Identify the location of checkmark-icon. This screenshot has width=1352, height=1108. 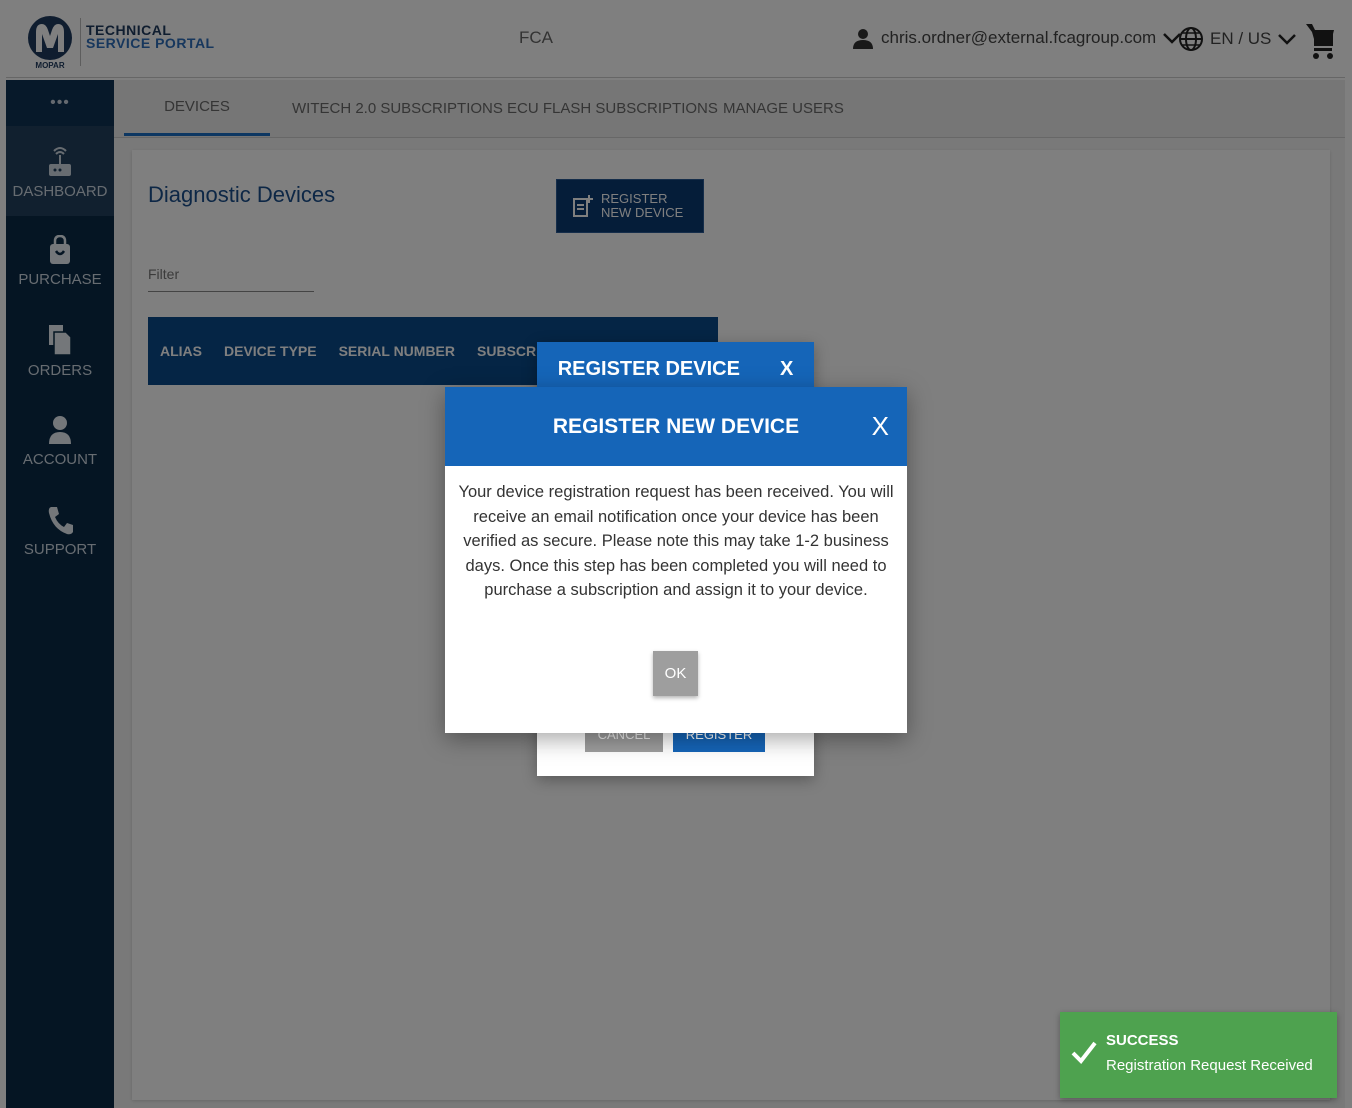
(1084, 1053).